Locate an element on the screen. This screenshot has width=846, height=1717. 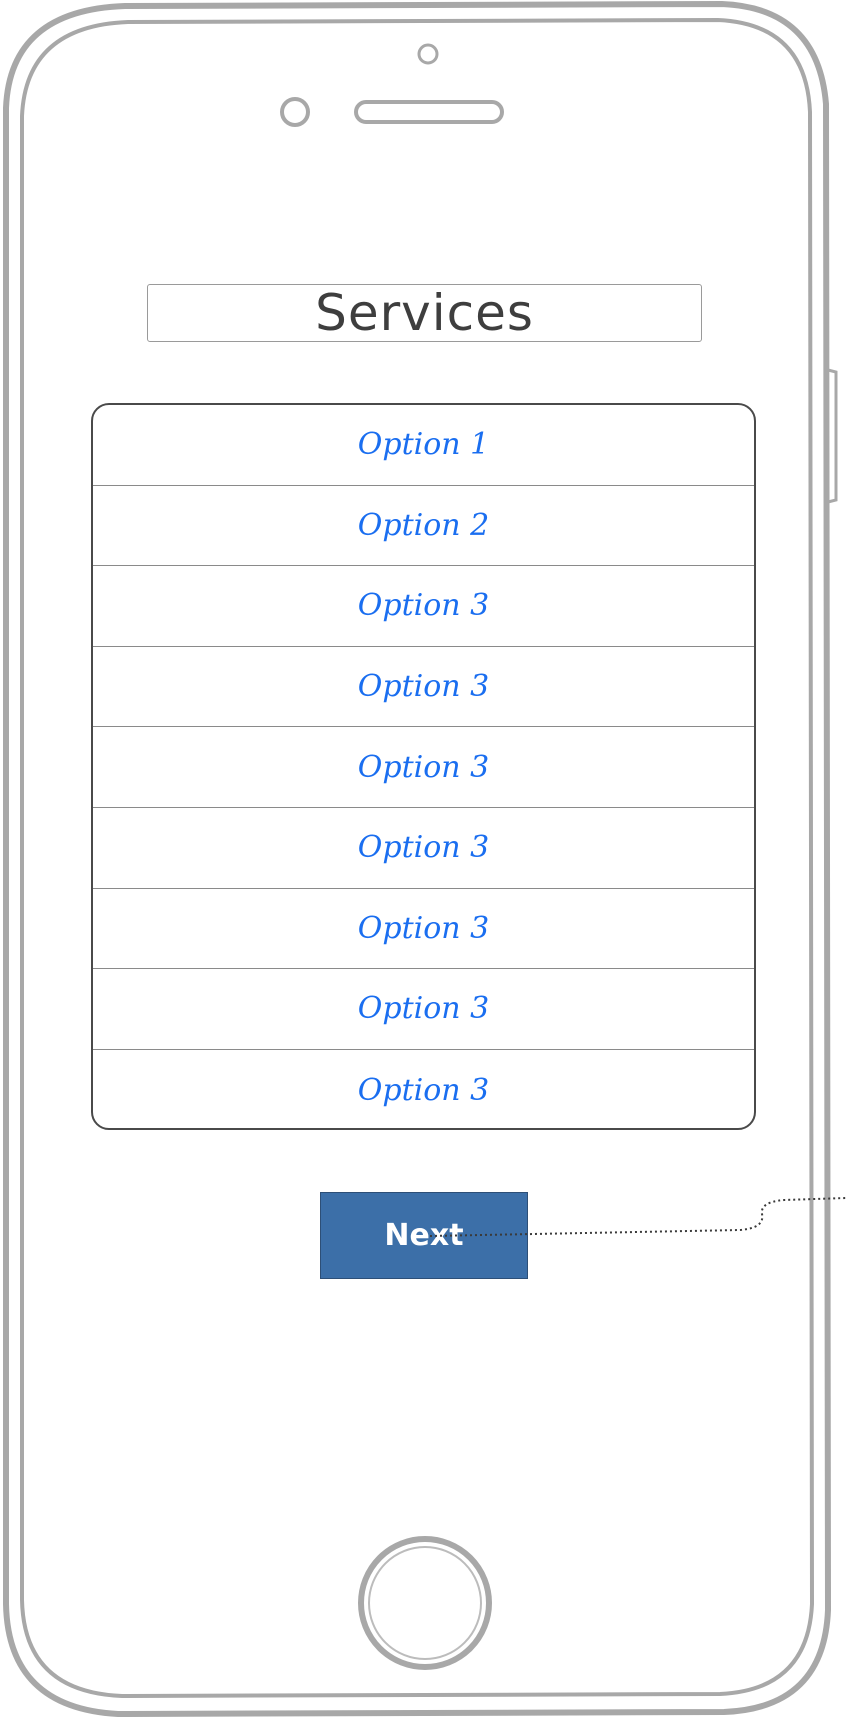
speaker-grille-icon is located at coordinates (429, 112).